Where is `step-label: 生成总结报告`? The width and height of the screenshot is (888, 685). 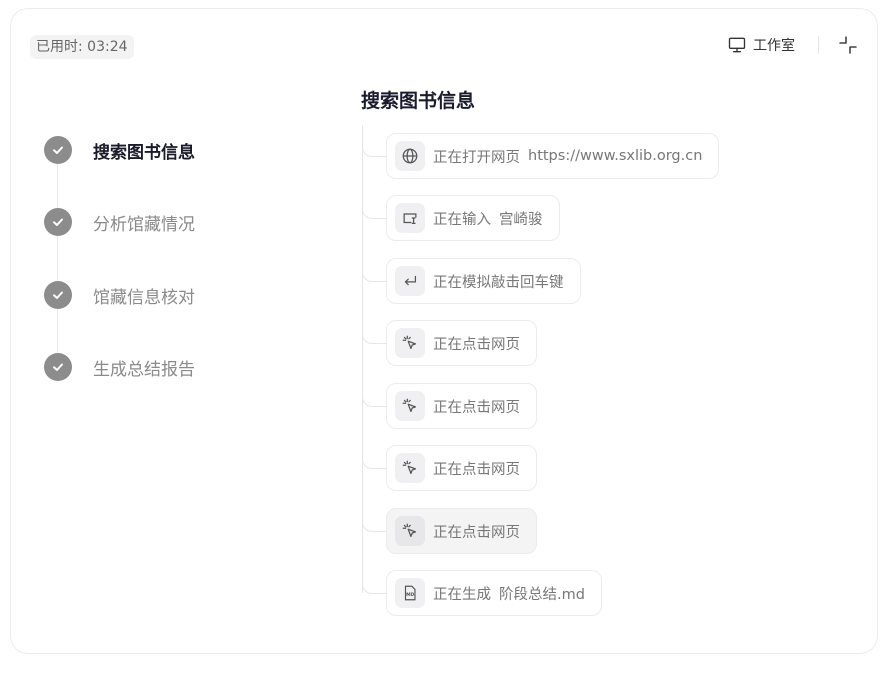 step-label: 生成总结报告 is located at coordinates (144, 369).